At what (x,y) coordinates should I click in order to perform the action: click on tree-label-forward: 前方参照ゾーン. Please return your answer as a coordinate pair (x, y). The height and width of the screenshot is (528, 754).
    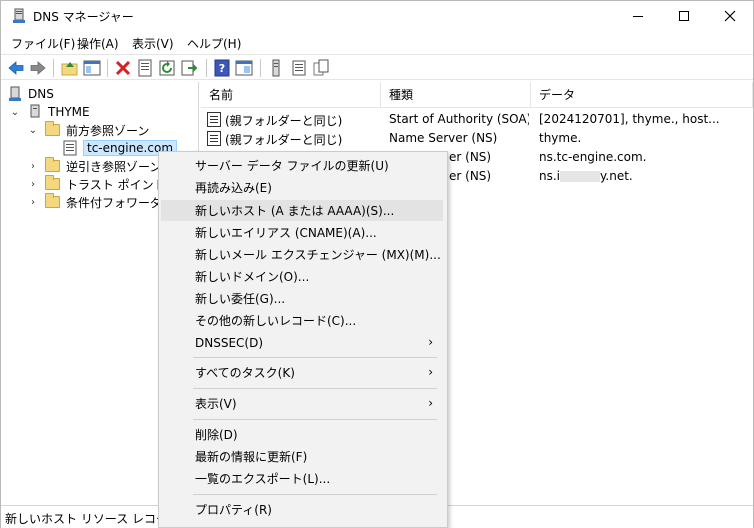
    Looking at the image, I should click on (108, 130).